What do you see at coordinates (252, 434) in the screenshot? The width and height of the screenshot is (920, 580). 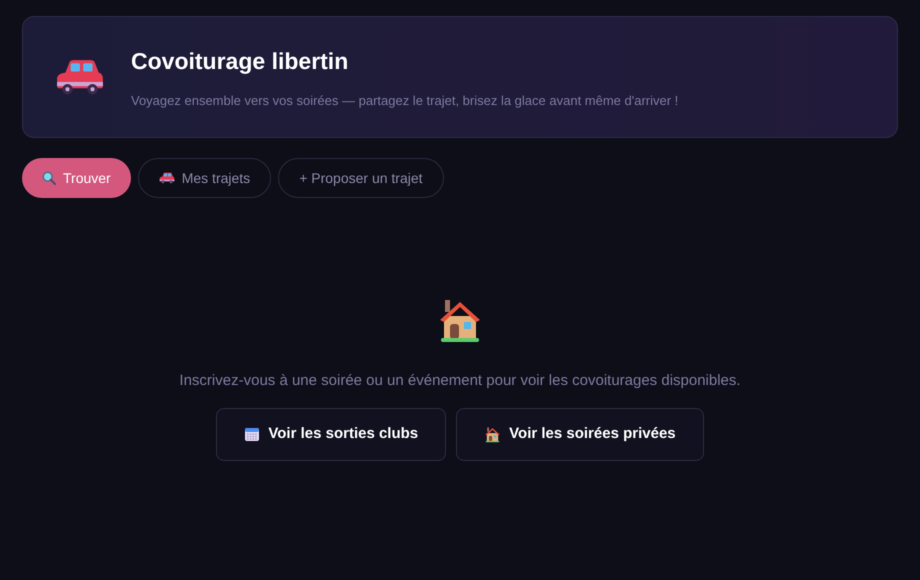 I see `calendar-icon` at bounding box center [252, 434].